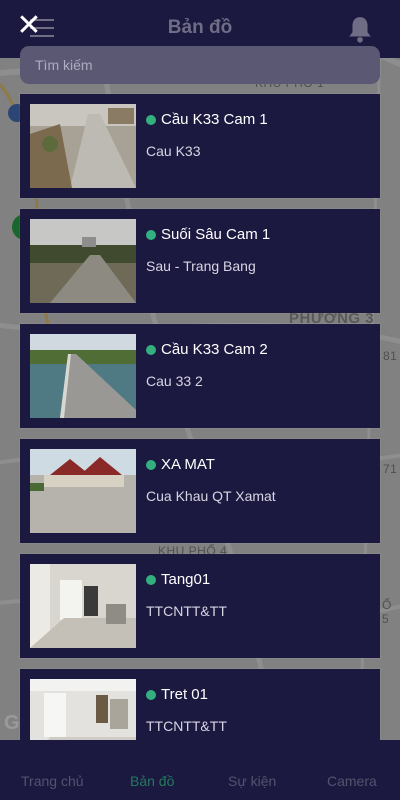 The image size is (400, 800). I want to click on camera-card: Cầu K33 Cam 1 Cau K33, so click(200, 146).